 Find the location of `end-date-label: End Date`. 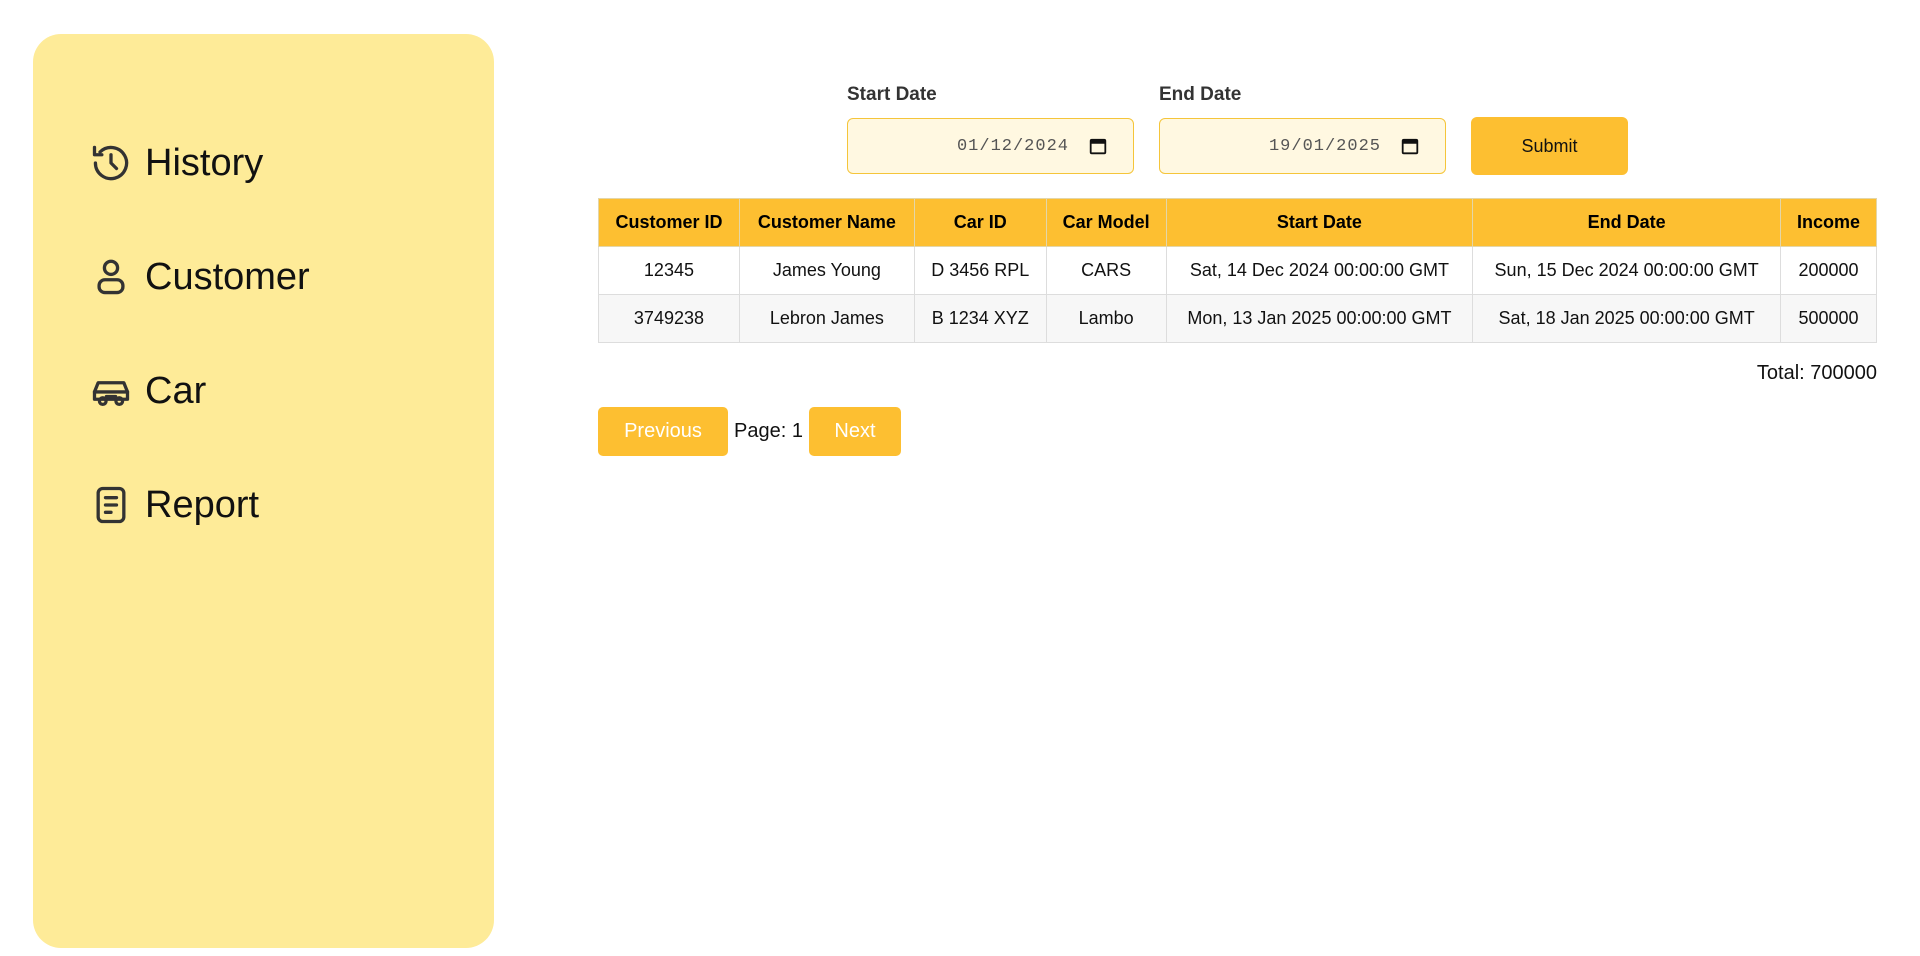

end-date-label: End Date is located at coordinates (1200, 94).